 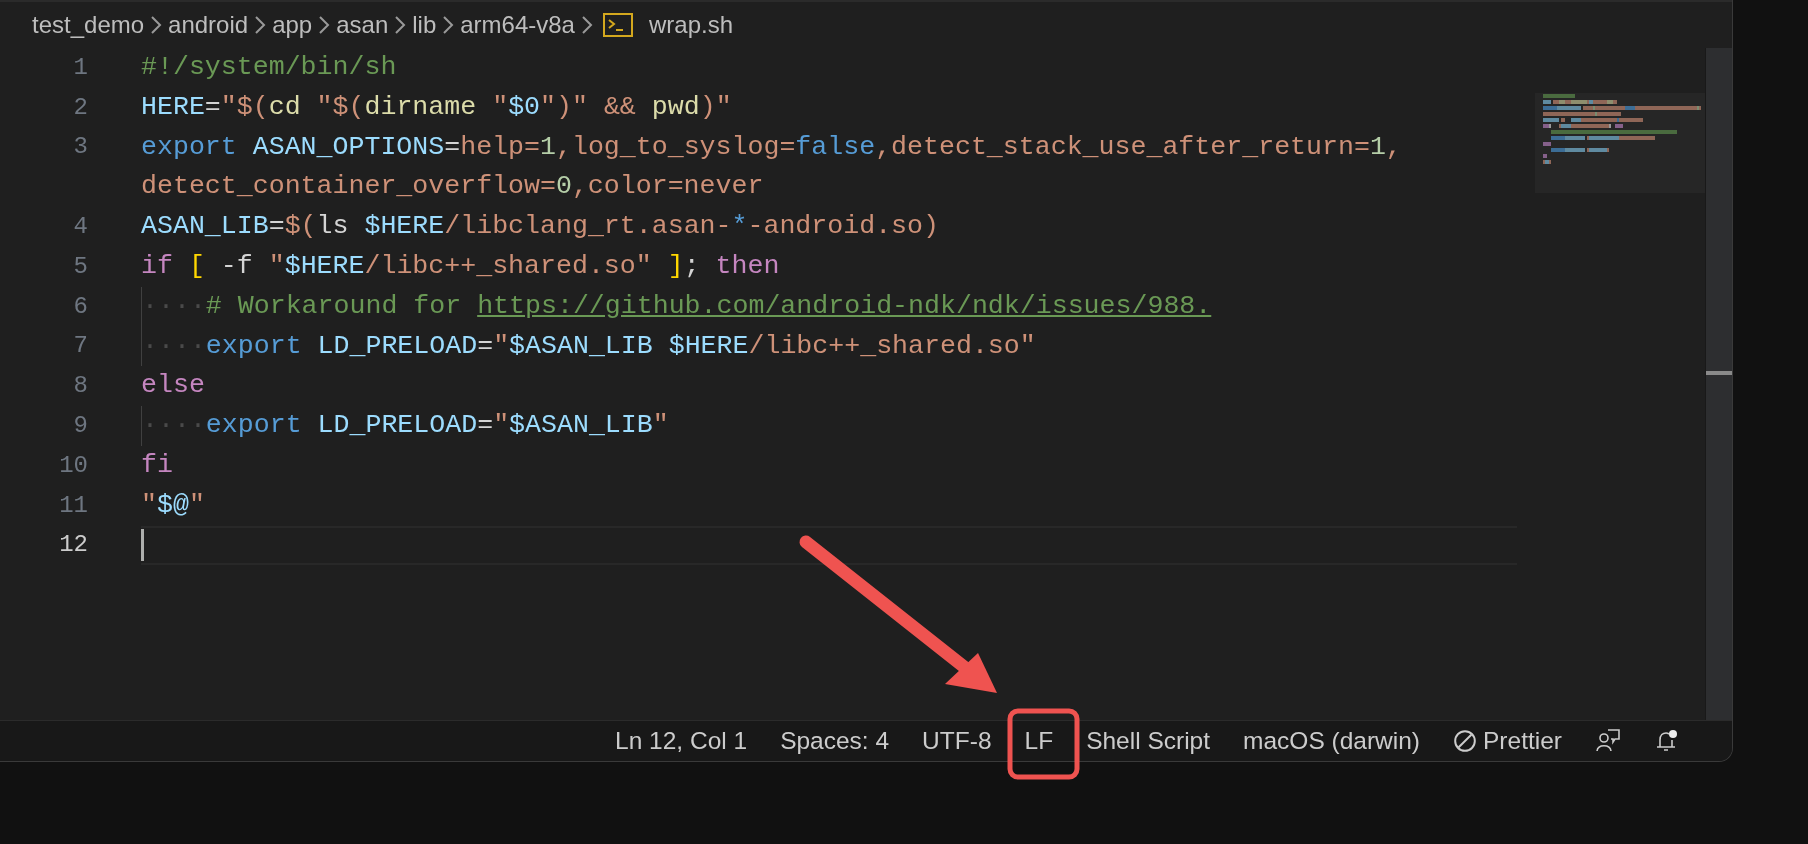 What do you see at coordinates (208, 25) in the screenshot?
I see `folder-breadcrumb: android` at bounding box center [208, 25].